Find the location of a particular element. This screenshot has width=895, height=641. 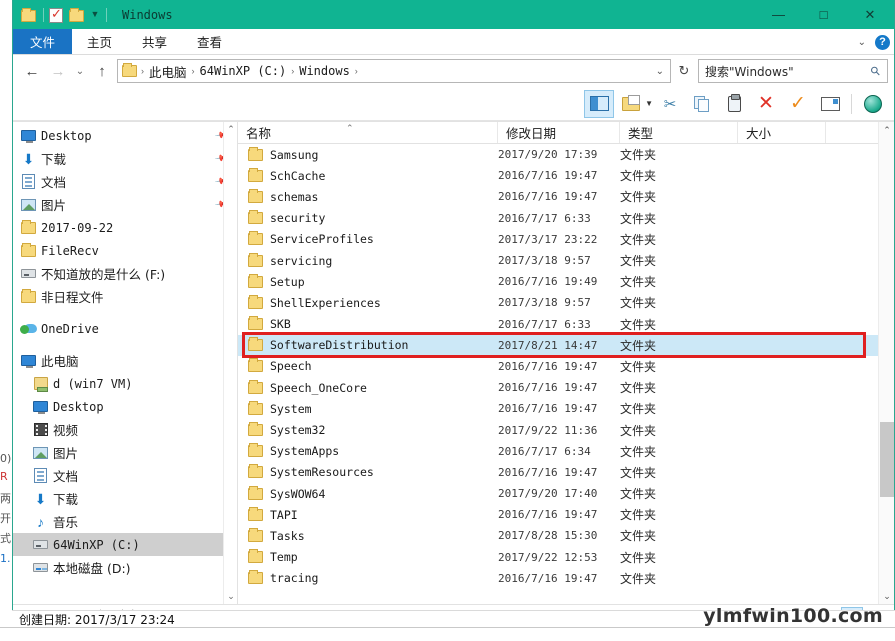

back-button: ← is located at coordinates (32, 71).